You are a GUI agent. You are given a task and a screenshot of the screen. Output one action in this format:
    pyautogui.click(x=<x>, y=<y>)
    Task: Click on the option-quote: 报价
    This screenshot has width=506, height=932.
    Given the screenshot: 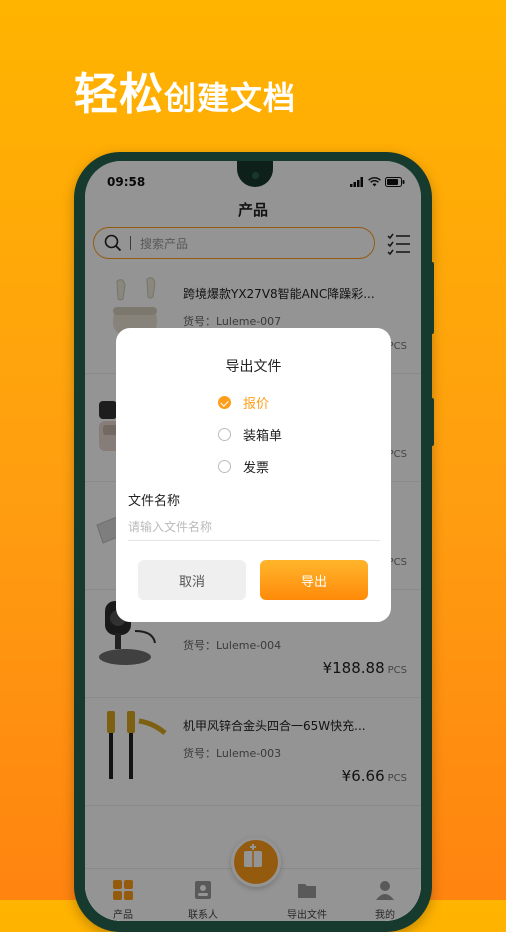 What is the action you would take?
    pyautogui.click(x=243, y=402)
    